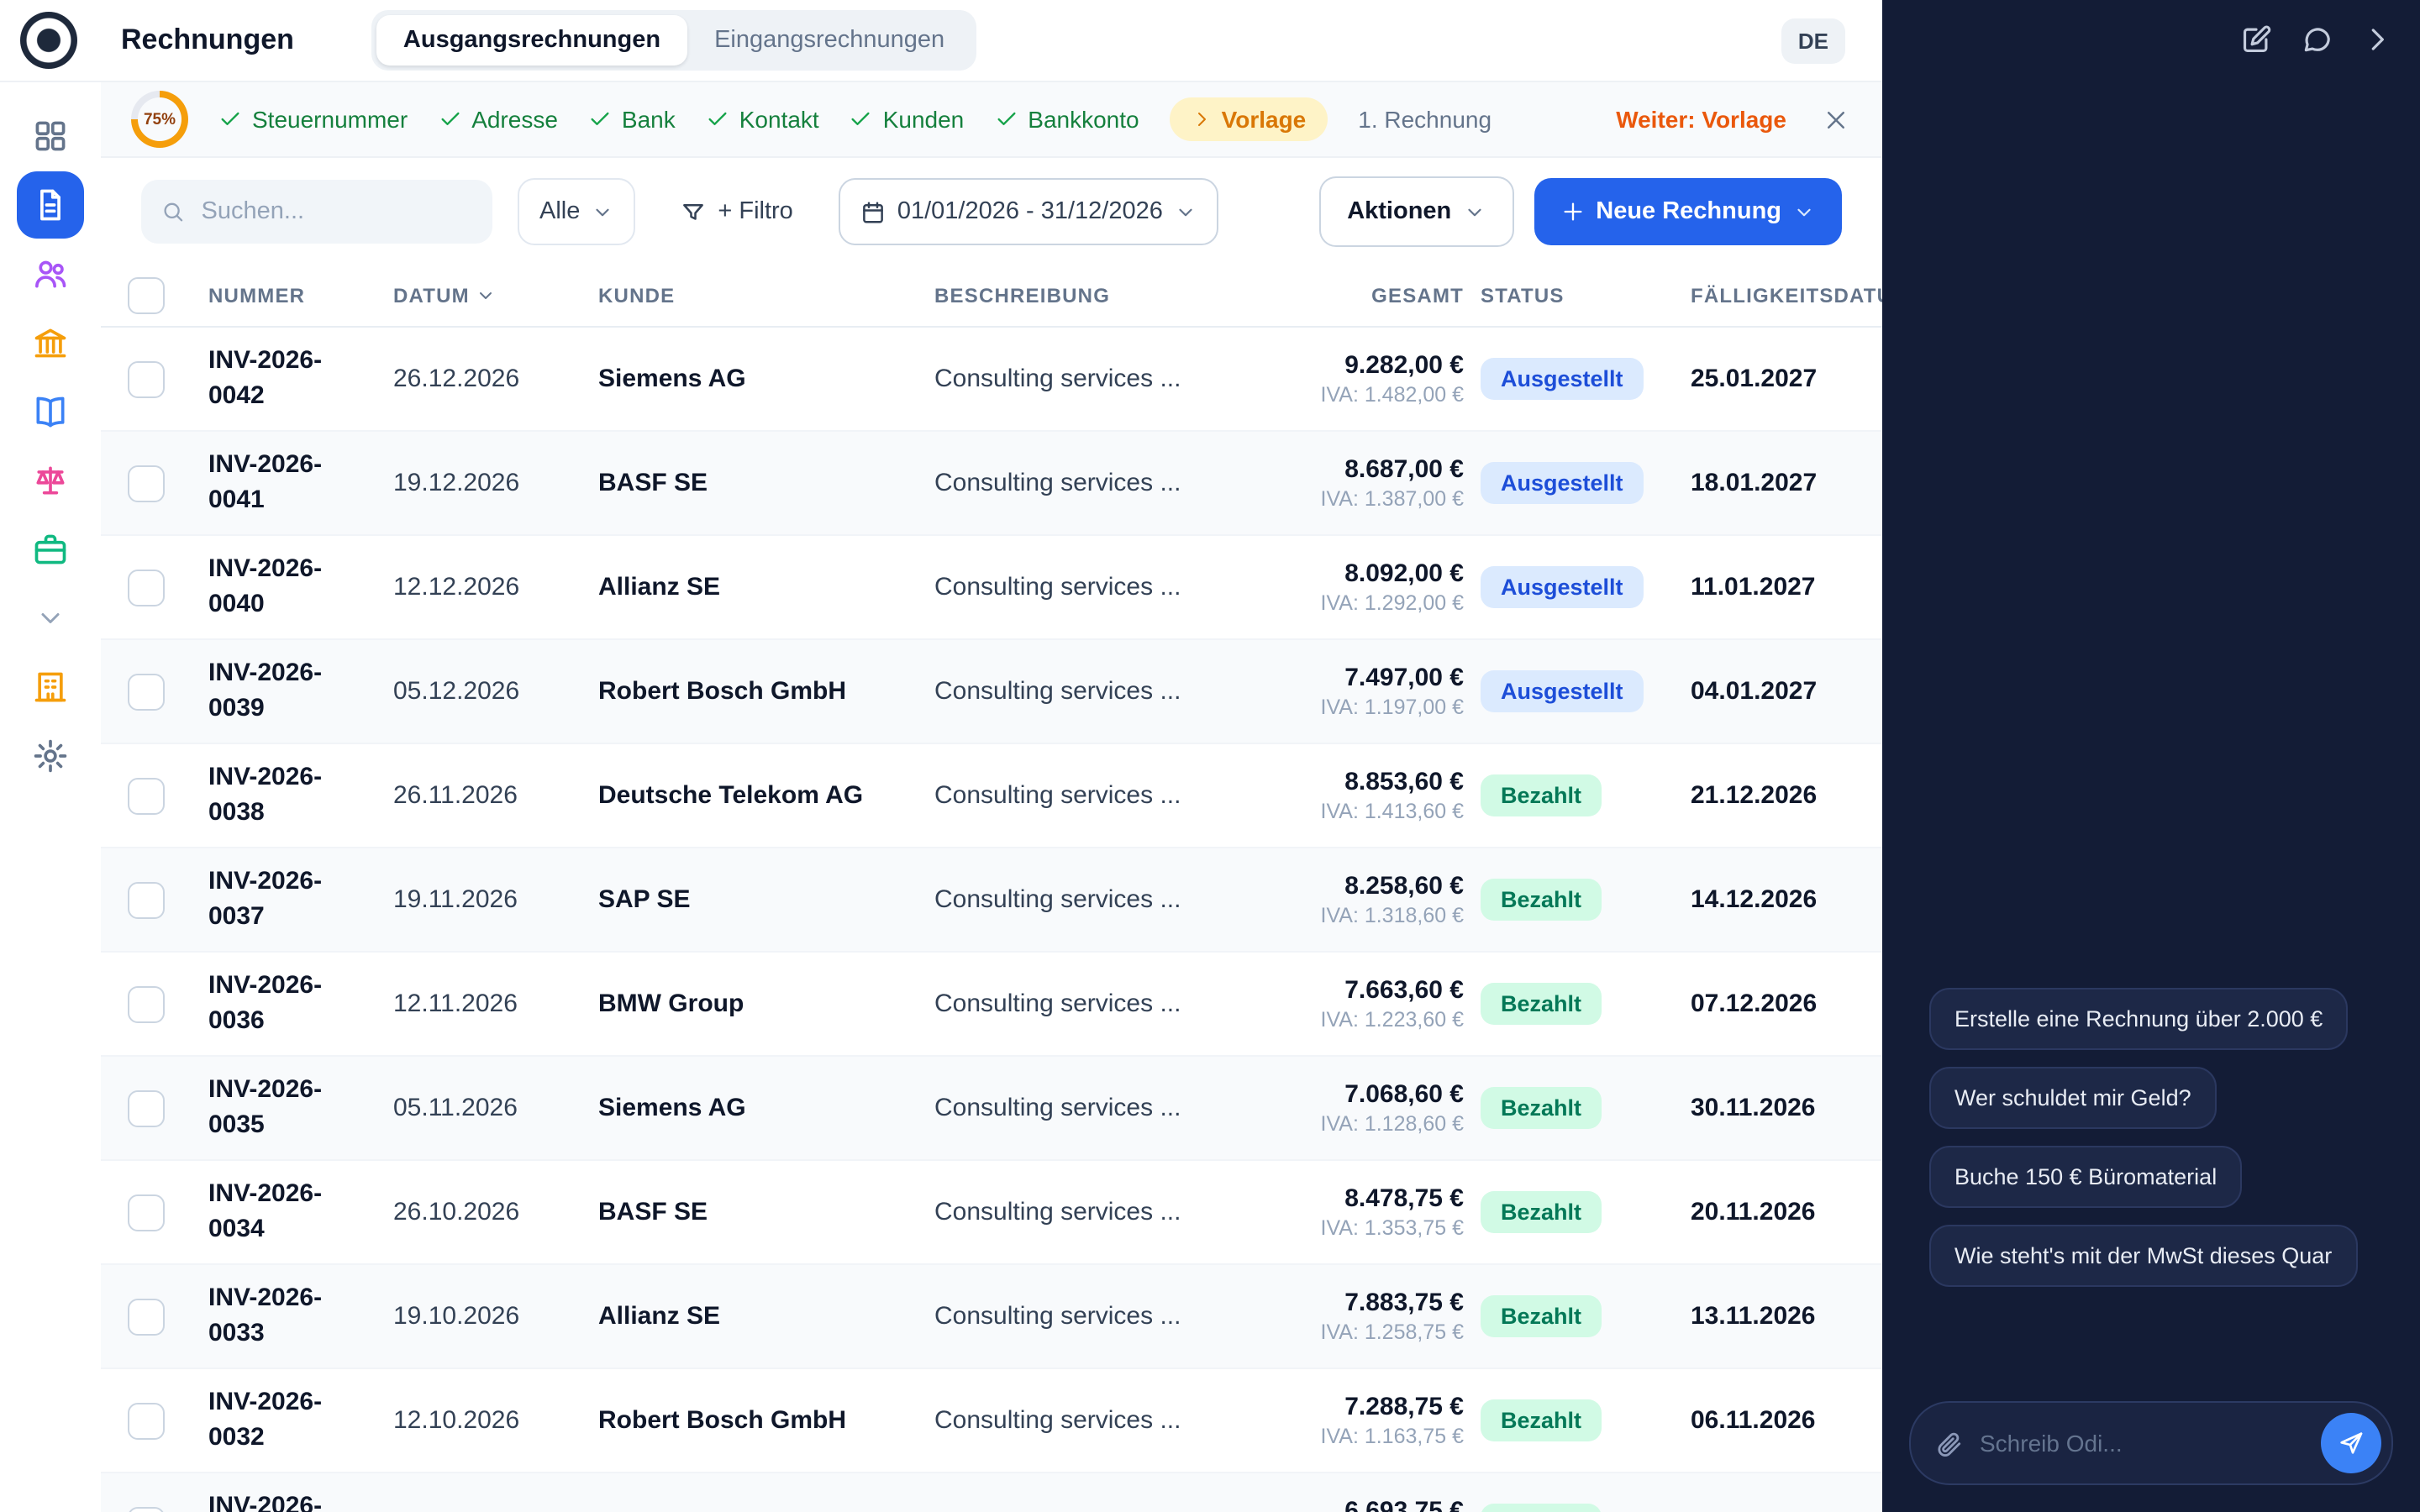 Image resolution: width=2420 pixels, height=1512 pixels. What do you see at coordinates (671, 1004) in the screenshot?
I see `invoice-customer: BMW Group` at bounding box center [671, 1004].